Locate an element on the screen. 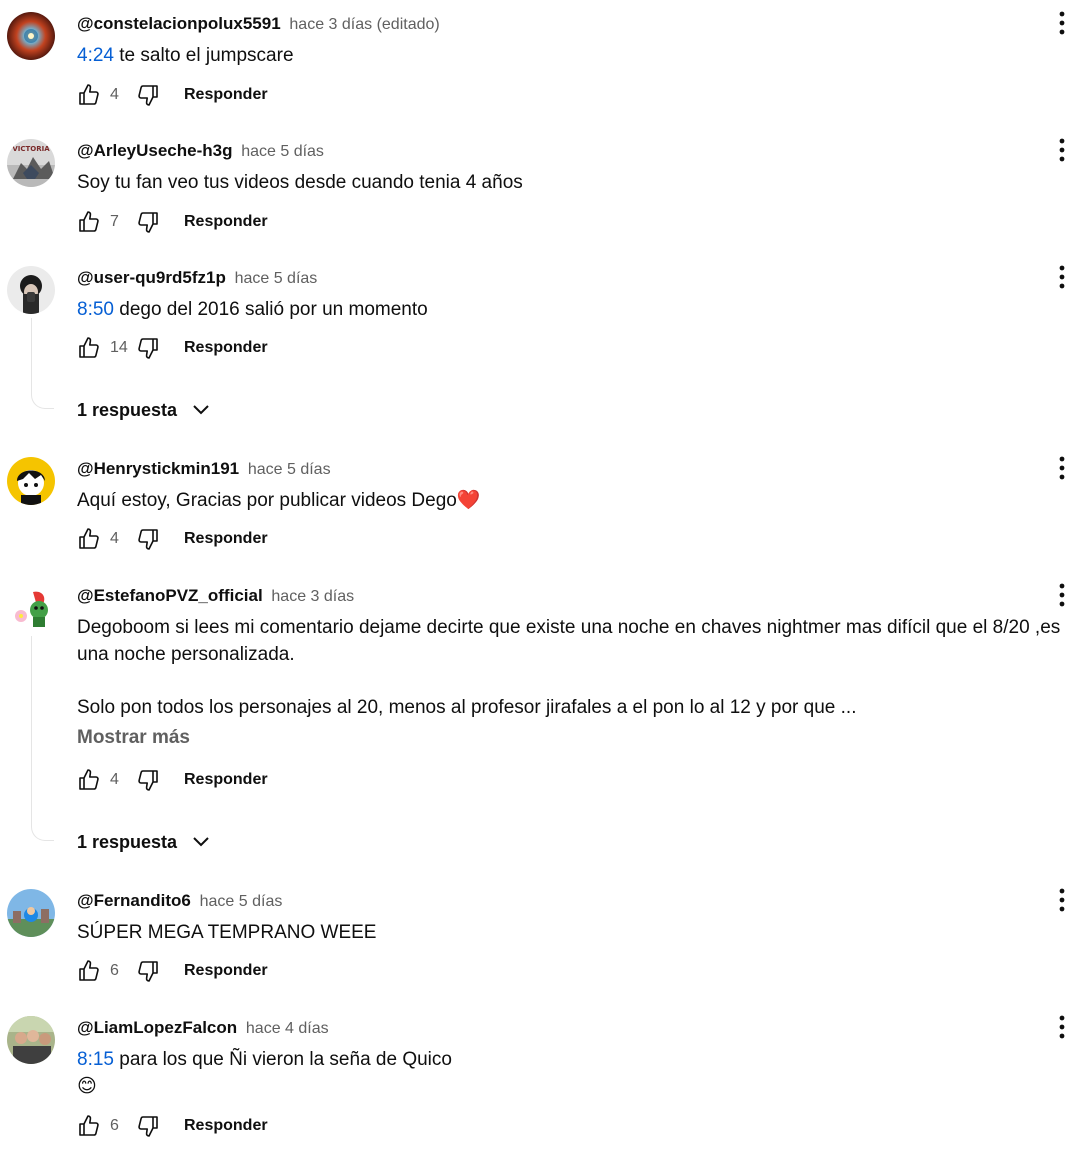 Image resolution: width=1080 pixels, height=1151 pixels. show-more-button: Mostrar más is located at coordinates (133, 738).